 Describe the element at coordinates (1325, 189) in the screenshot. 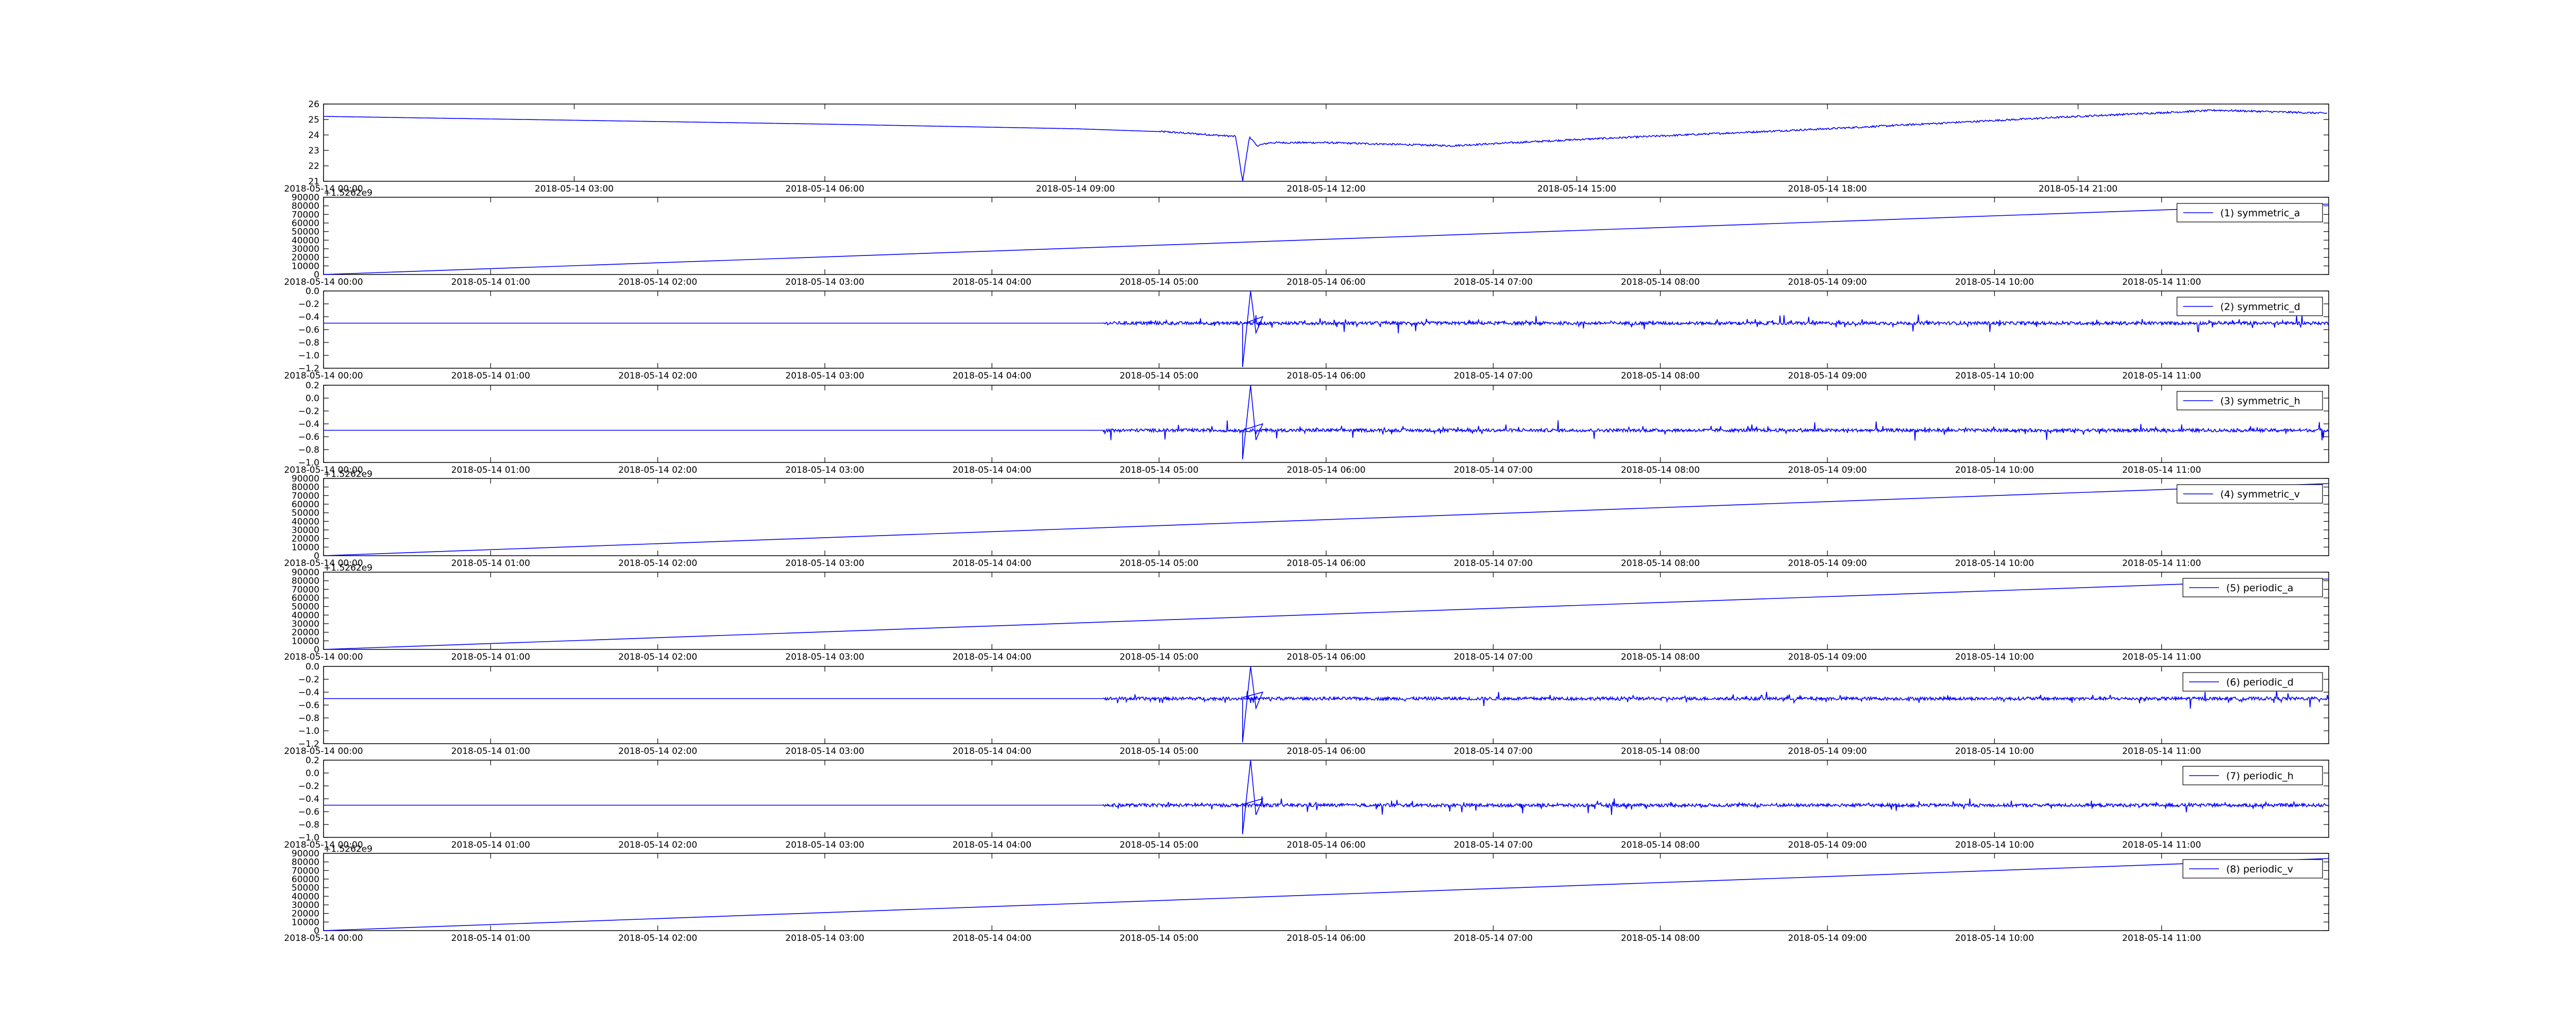

I see `x-tick-label: 2018-05-14 12:00` at that location.